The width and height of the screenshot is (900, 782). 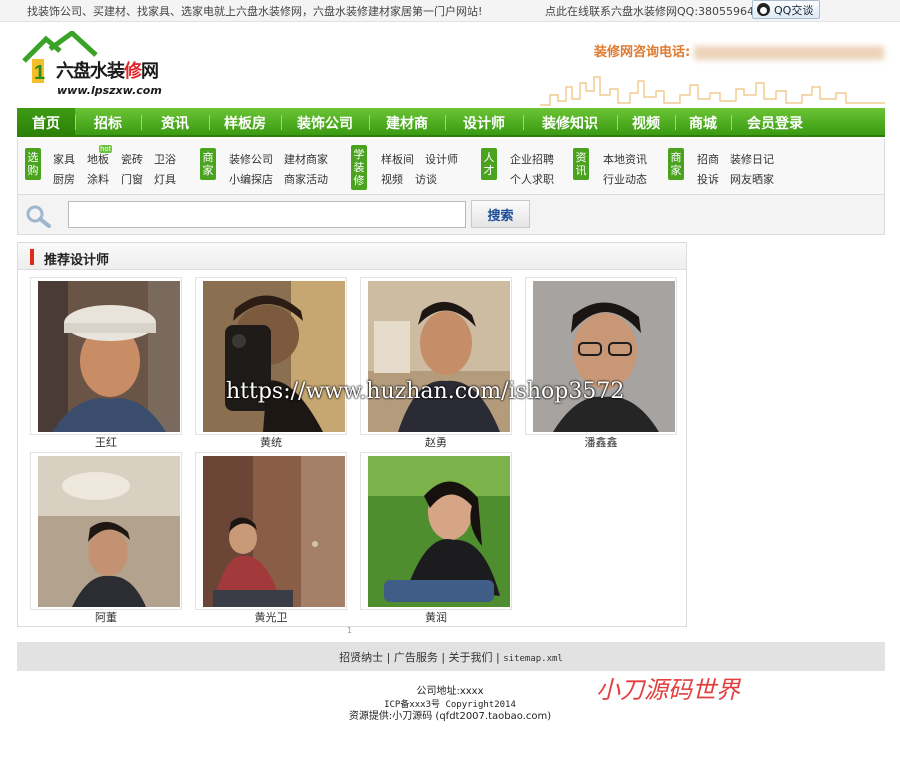 I want to click on qq-chat-label: QQ交谈, so click(x=794, y=10).